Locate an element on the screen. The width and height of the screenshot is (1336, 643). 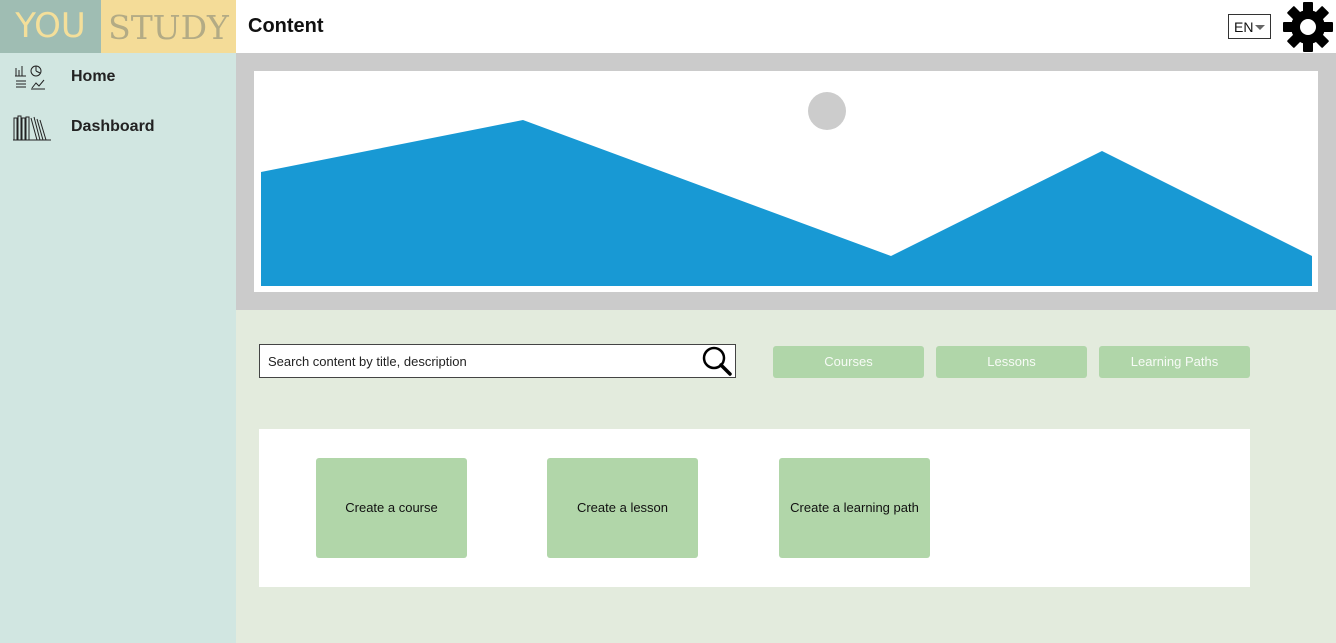
top-header: Content EN is located at coordinates (786, 26).